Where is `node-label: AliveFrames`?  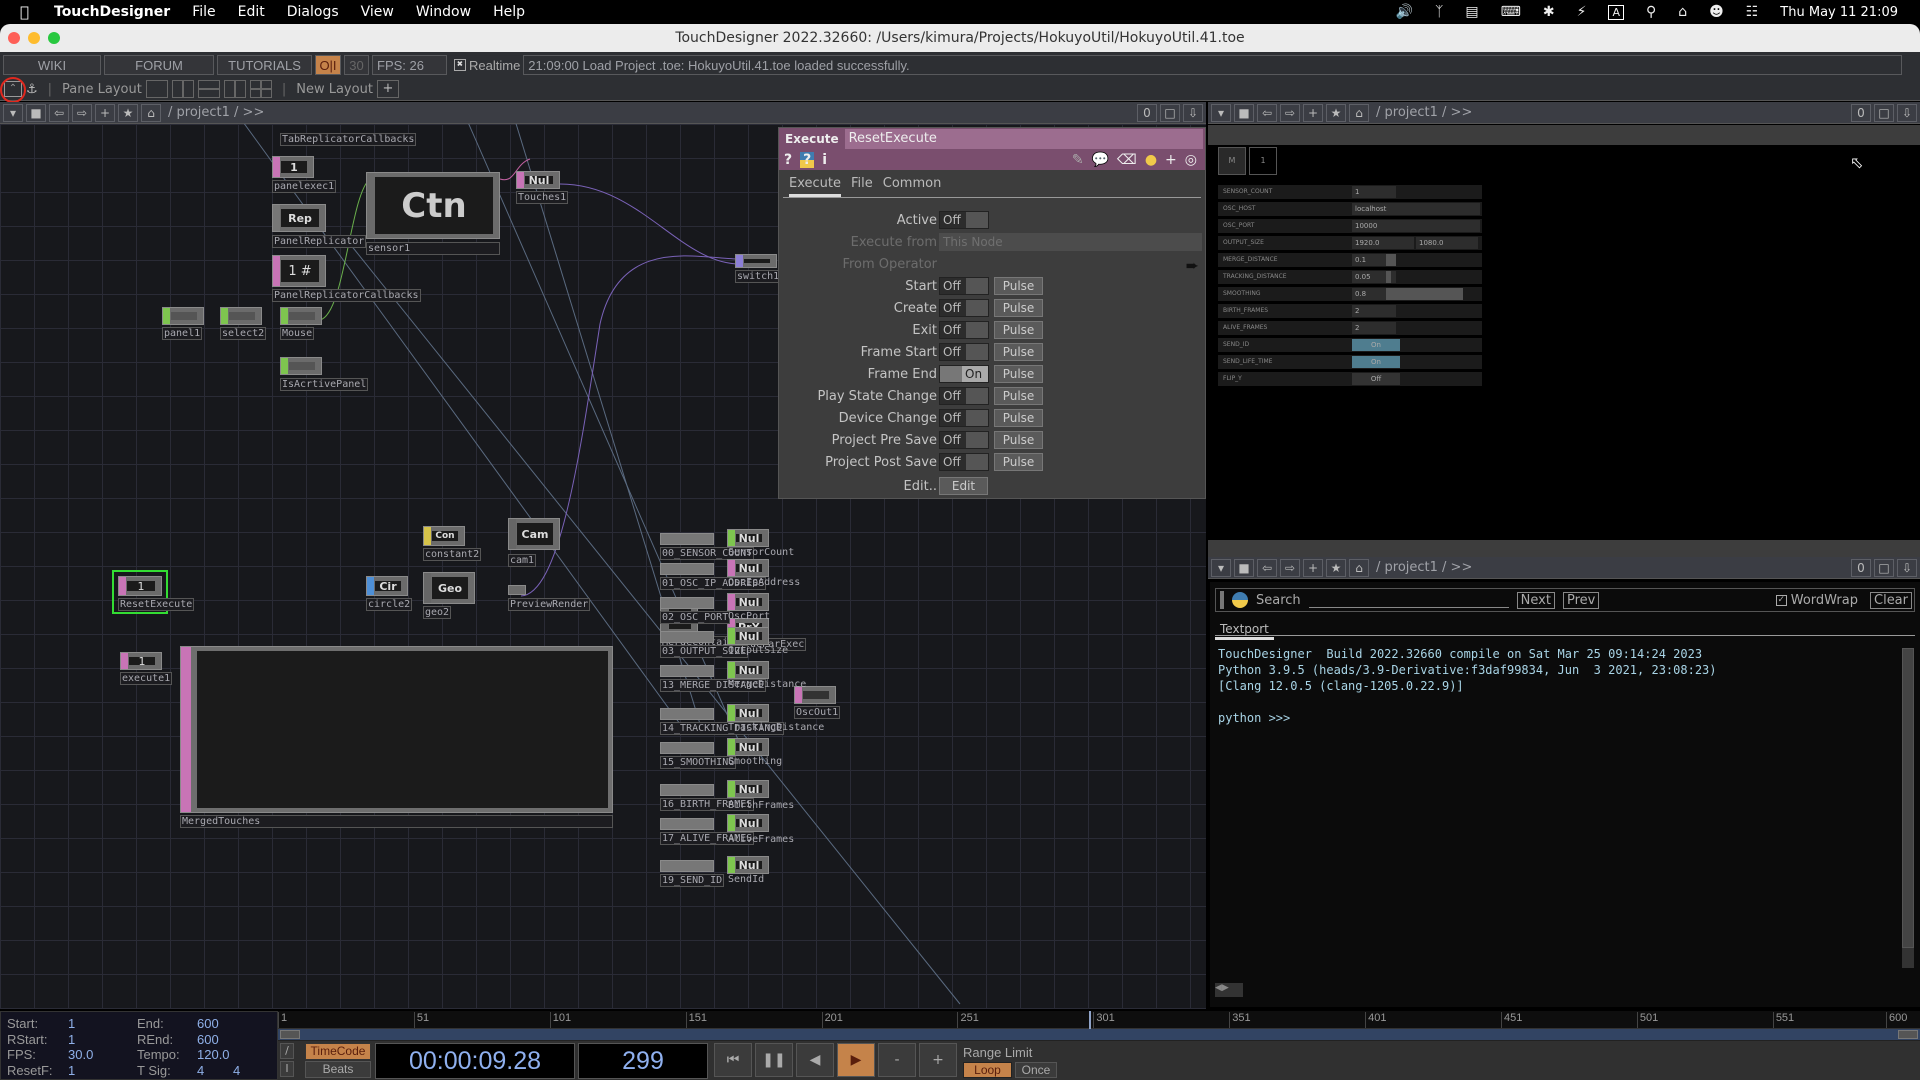
node-label: AliveFrames is located at coordinates (761, 839).